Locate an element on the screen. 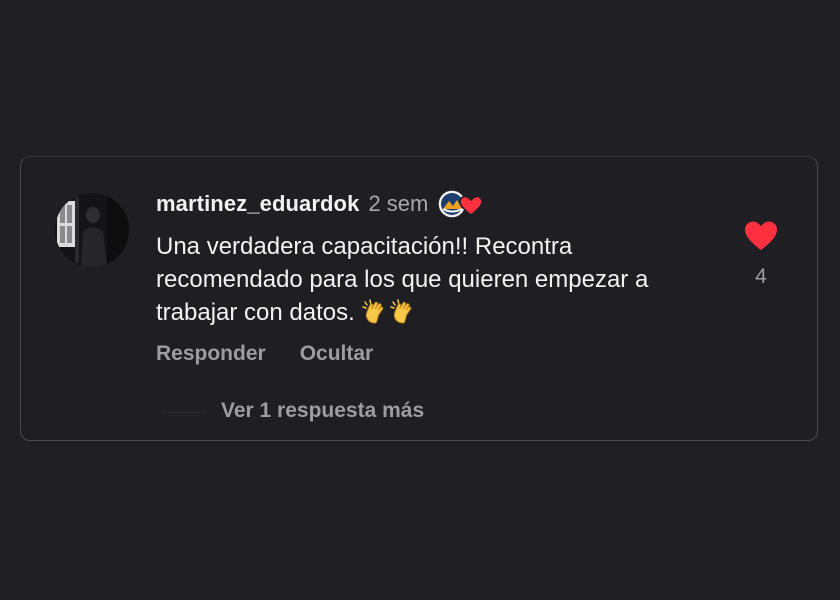 This screenshot has width=840, height=600. replies-divider is located at coordinates (184, 412).